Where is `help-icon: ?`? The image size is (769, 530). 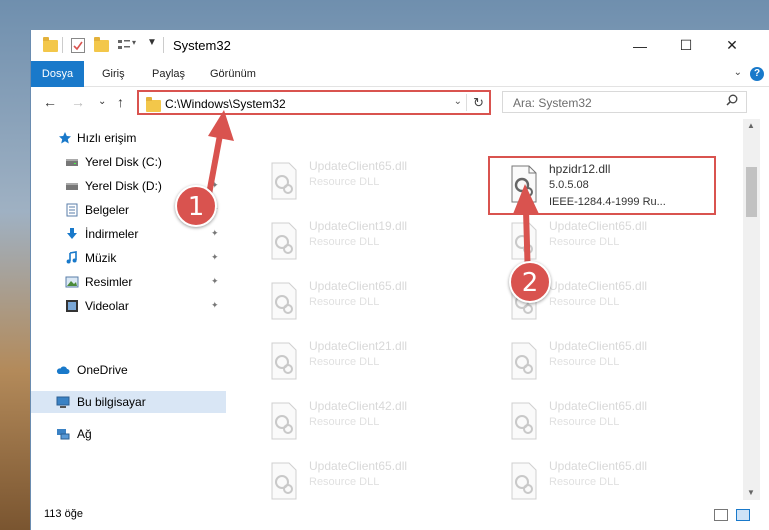 help-icon: ? is located at coordinates (757, 74).